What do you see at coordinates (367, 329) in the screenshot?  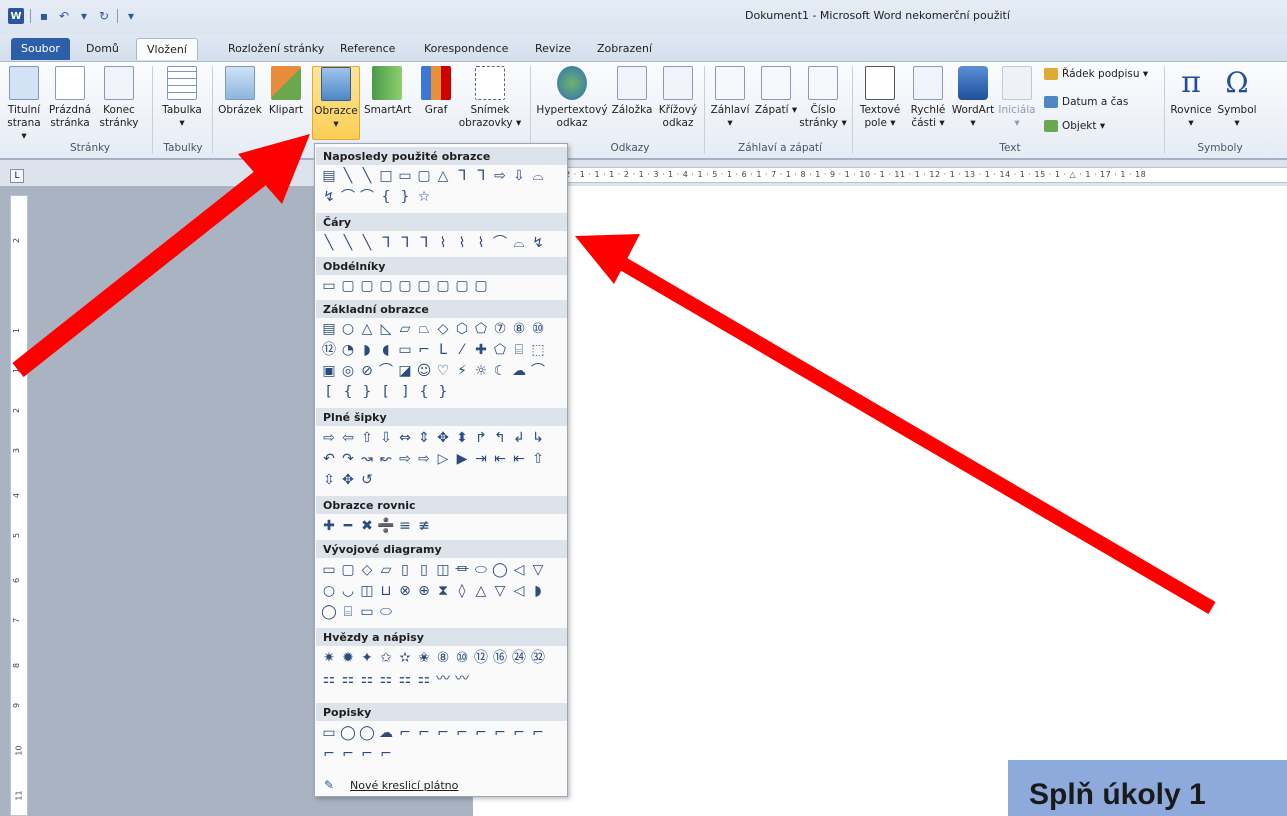 I see `shape-item: △` at bounding box center [367, 329].